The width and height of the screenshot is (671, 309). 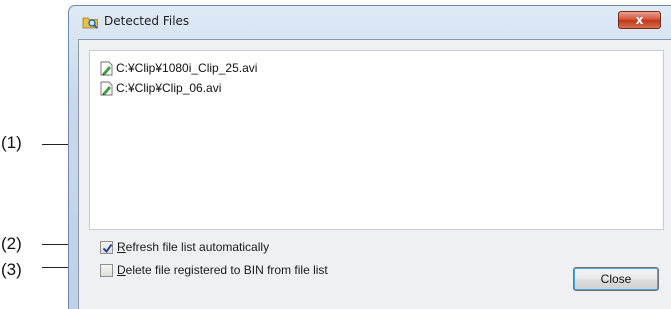 I want to click on title-bar: Detected Files x, so click(x=370, y=21).